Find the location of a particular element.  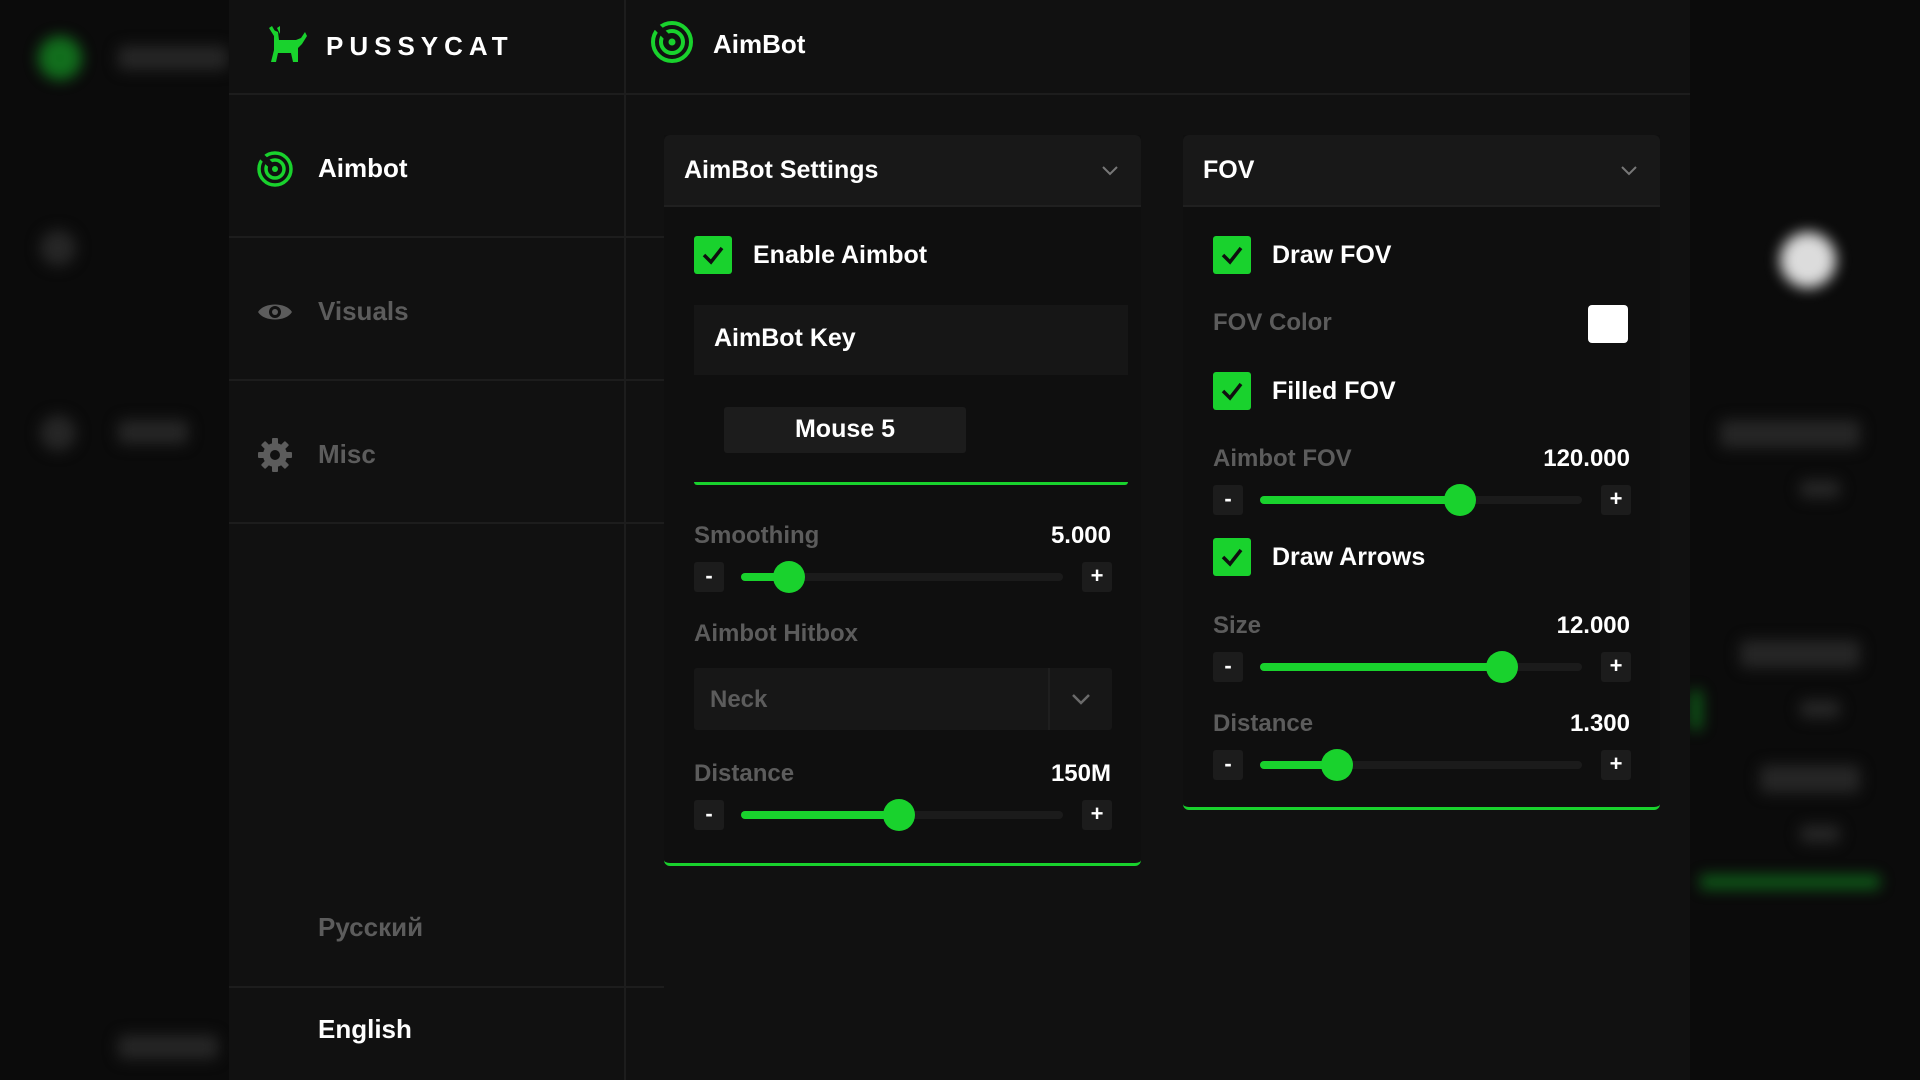

fov-color-swatch is located at coordinates (1608, 324).